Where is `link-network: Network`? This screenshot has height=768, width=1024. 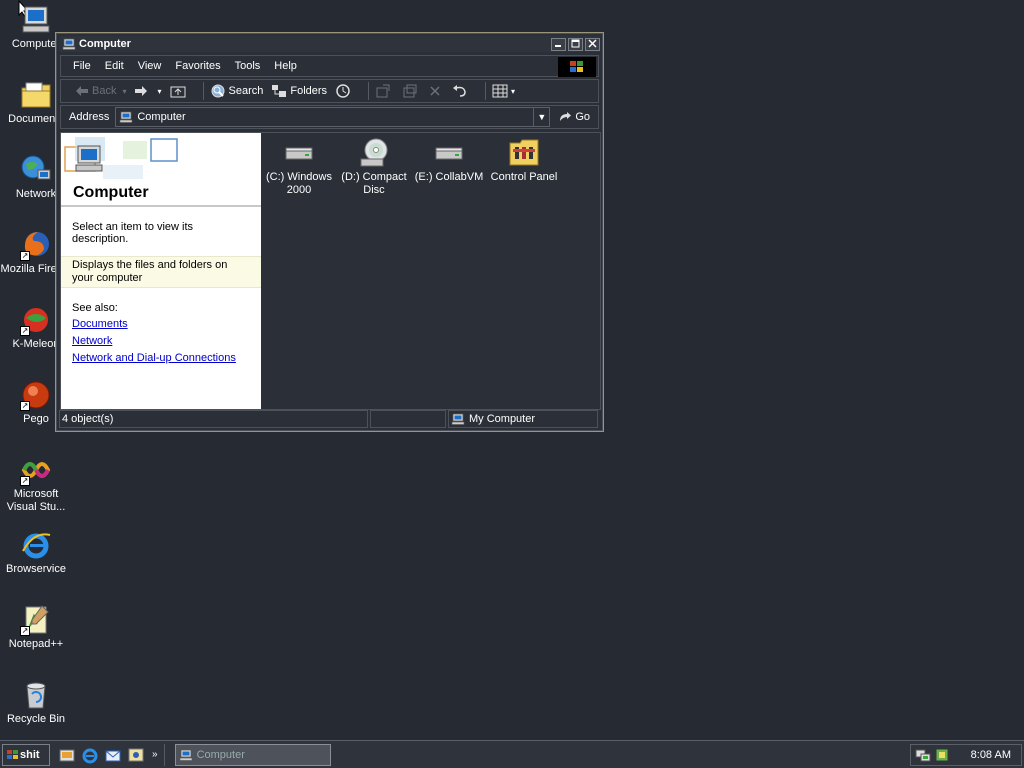 link-network: Network is located at coordinates (161, 341).